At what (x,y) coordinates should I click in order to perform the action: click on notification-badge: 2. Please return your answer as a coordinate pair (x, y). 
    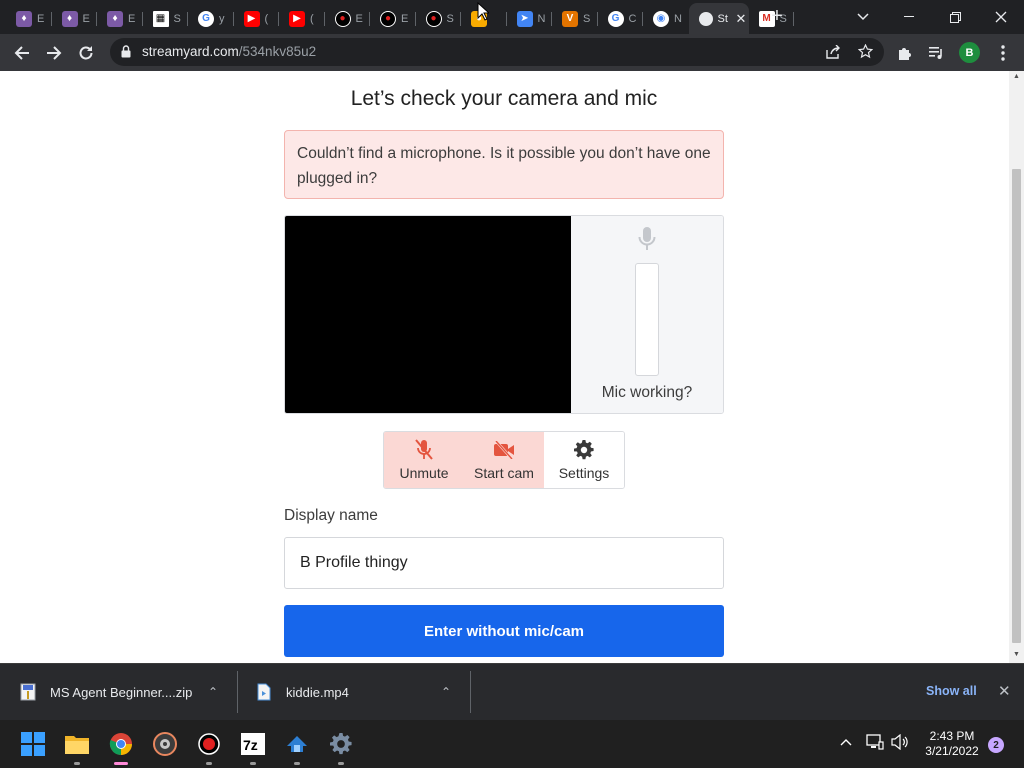
    Looking at the image, I should click on (996, 745).